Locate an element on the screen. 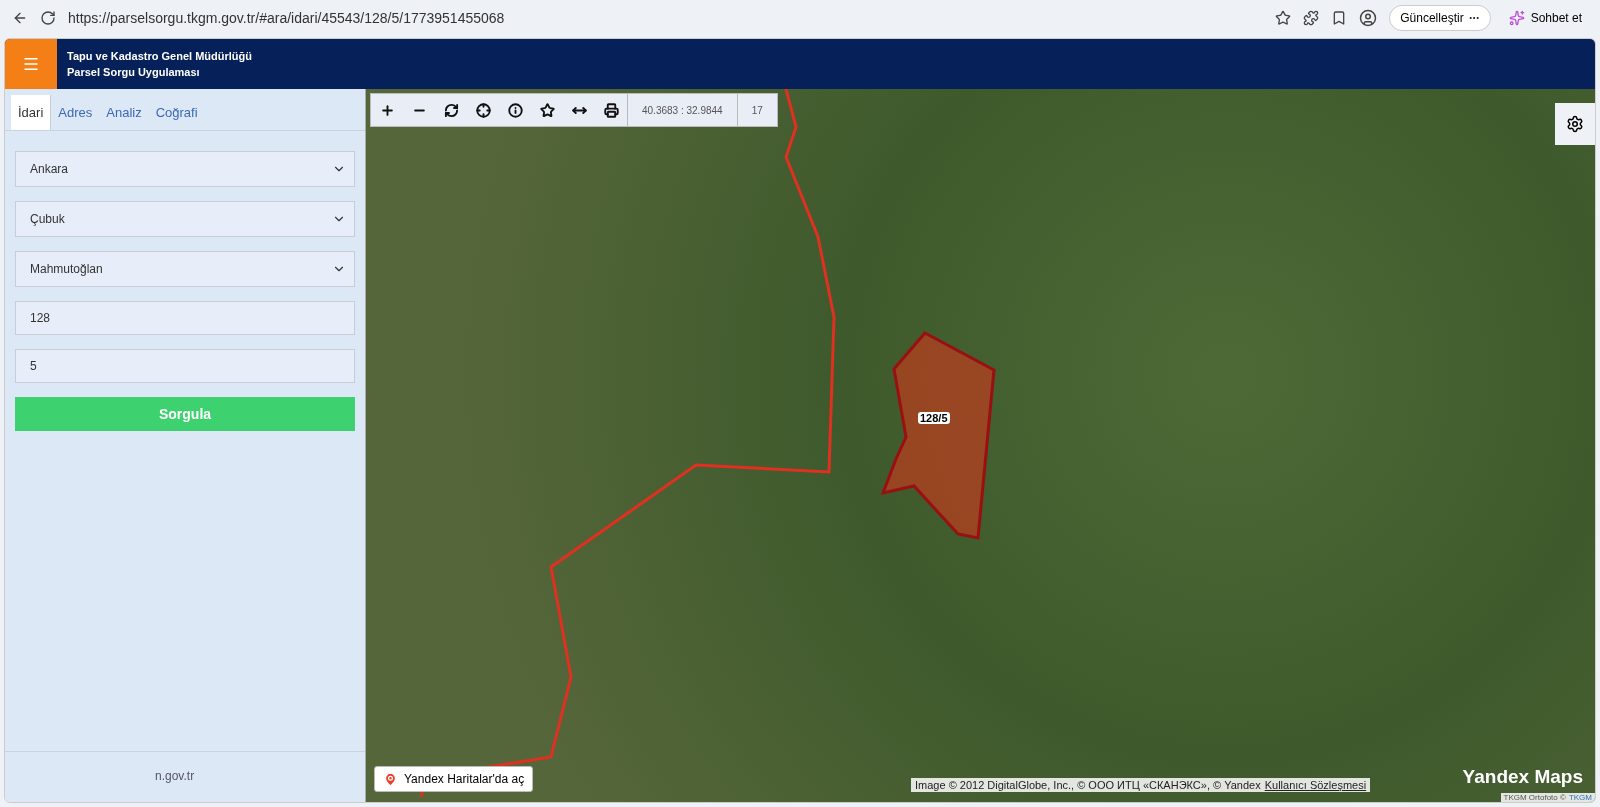 The image size is (1600, 807). update-button: Güncelleştir is located at coordinates (1440, 18).